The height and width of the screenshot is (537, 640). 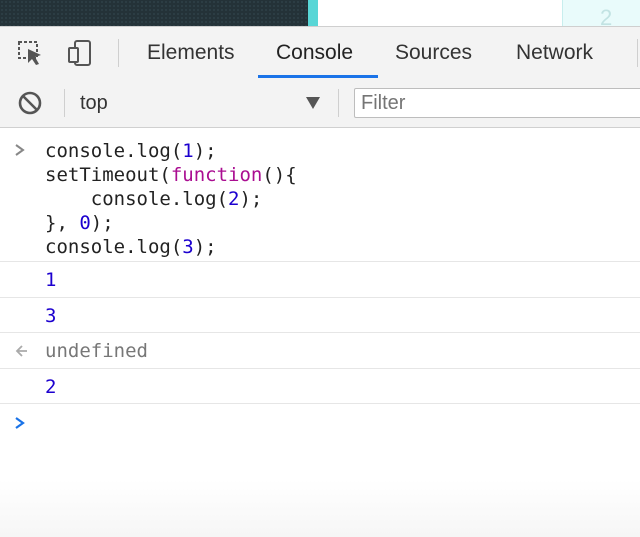 What do you see at coordinates (154, 199) in the screenshot?
I see `code-line: console.log(2);` at bounding box center [154, 199].